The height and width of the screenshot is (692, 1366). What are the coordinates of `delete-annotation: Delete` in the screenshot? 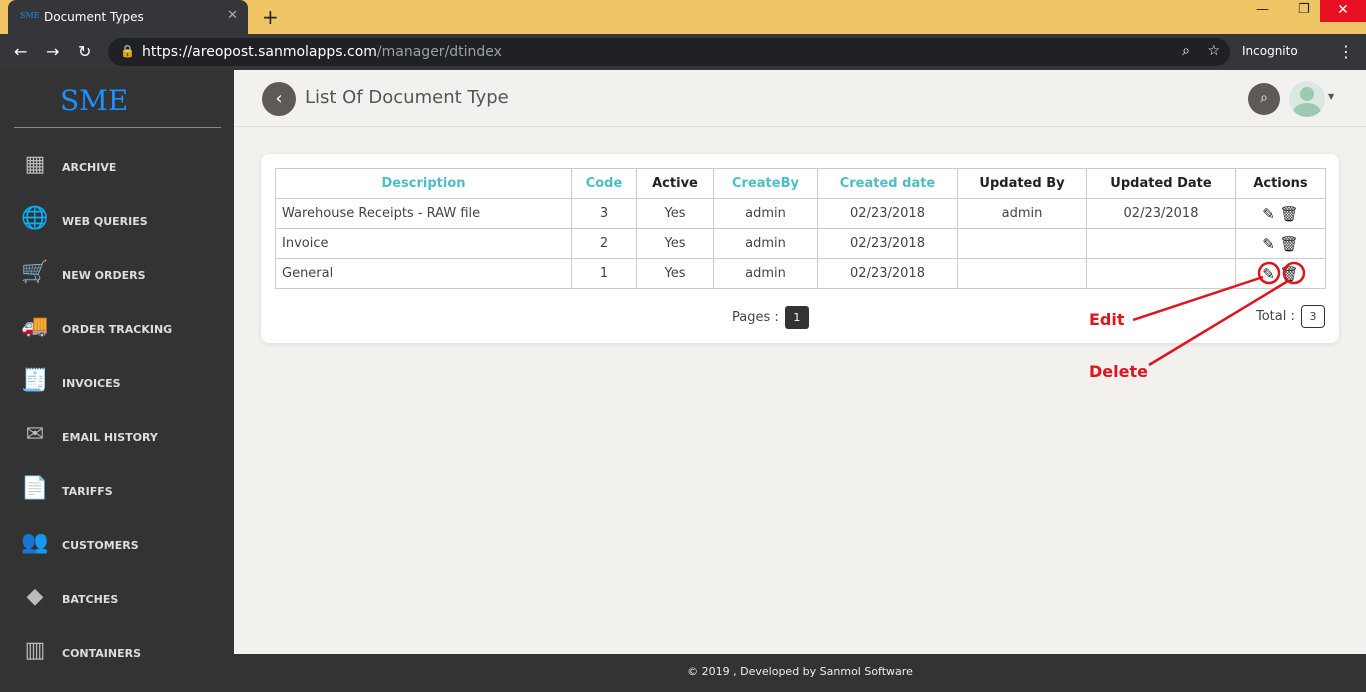 It's located at (1118, 371).